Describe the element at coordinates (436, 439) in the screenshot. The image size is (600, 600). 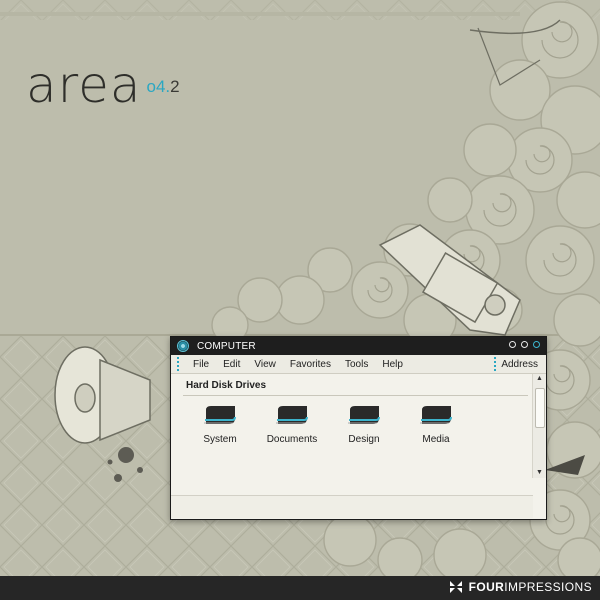
I see `drive-label: Media` at that location.